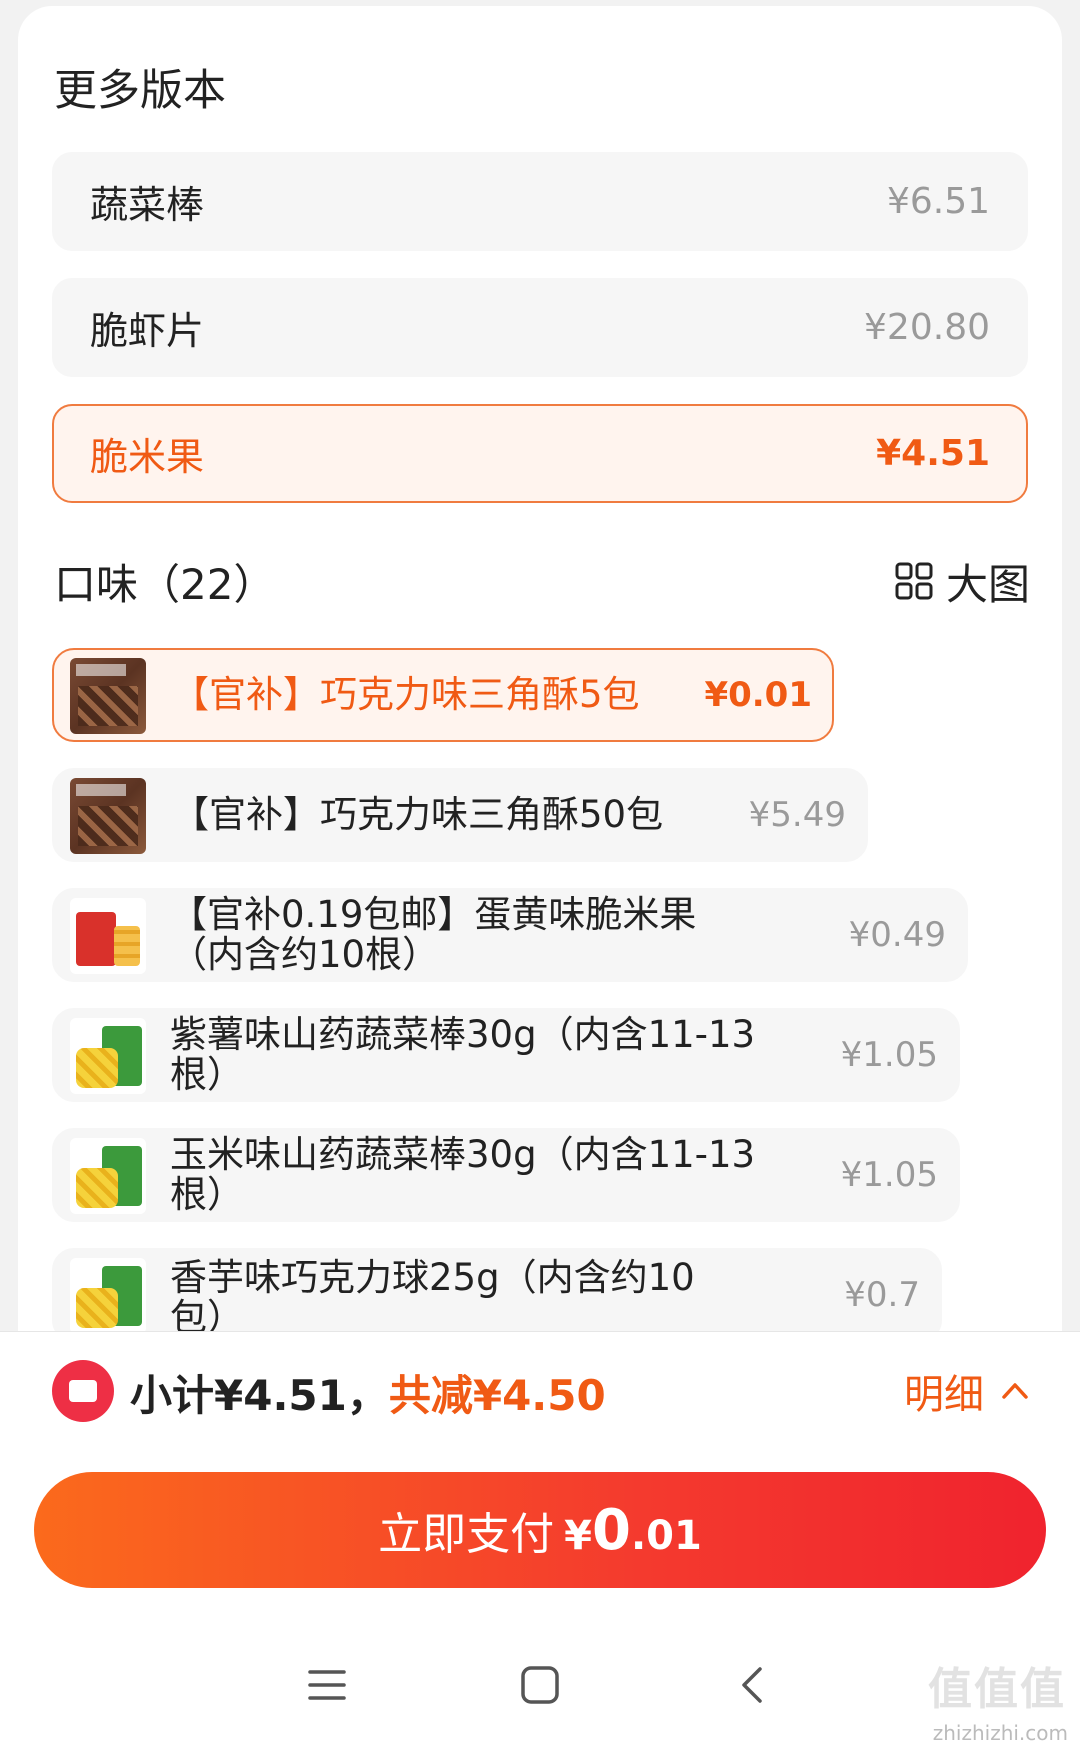  What do you see at coordinates (147, 331) in the screenshot?
I see `version-name: 脆虾片` at bounding box center [147, 331].